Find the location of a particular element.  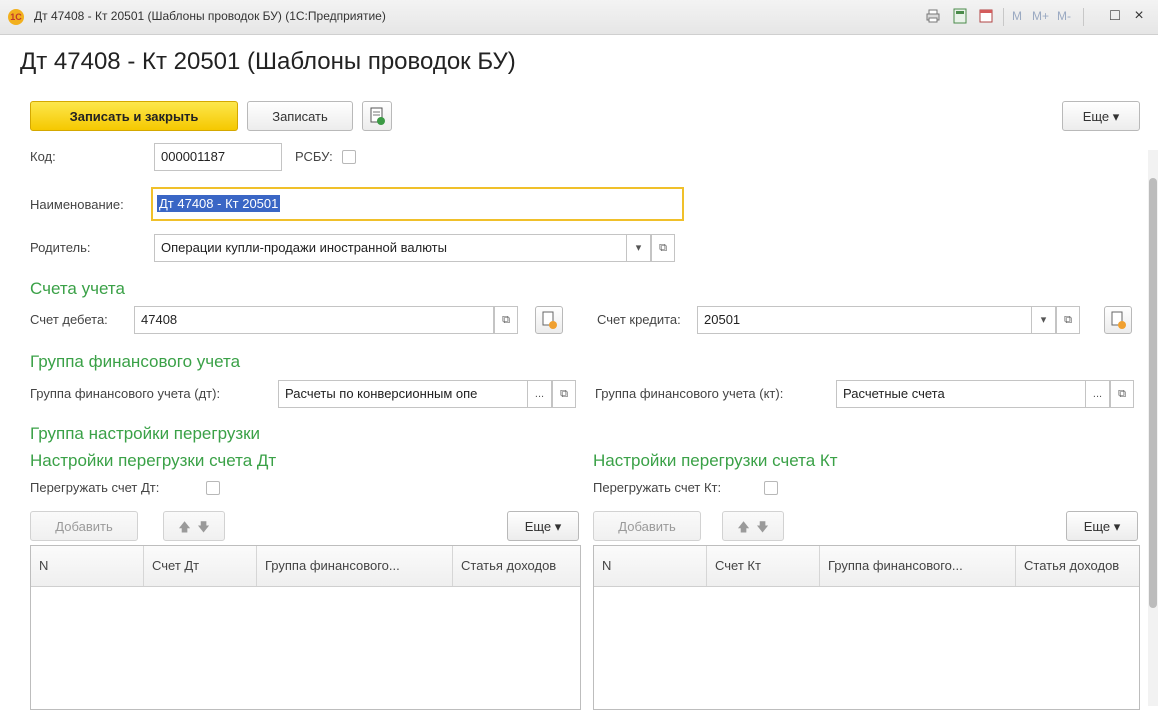

report-icon is located at coordinates (377, 116).